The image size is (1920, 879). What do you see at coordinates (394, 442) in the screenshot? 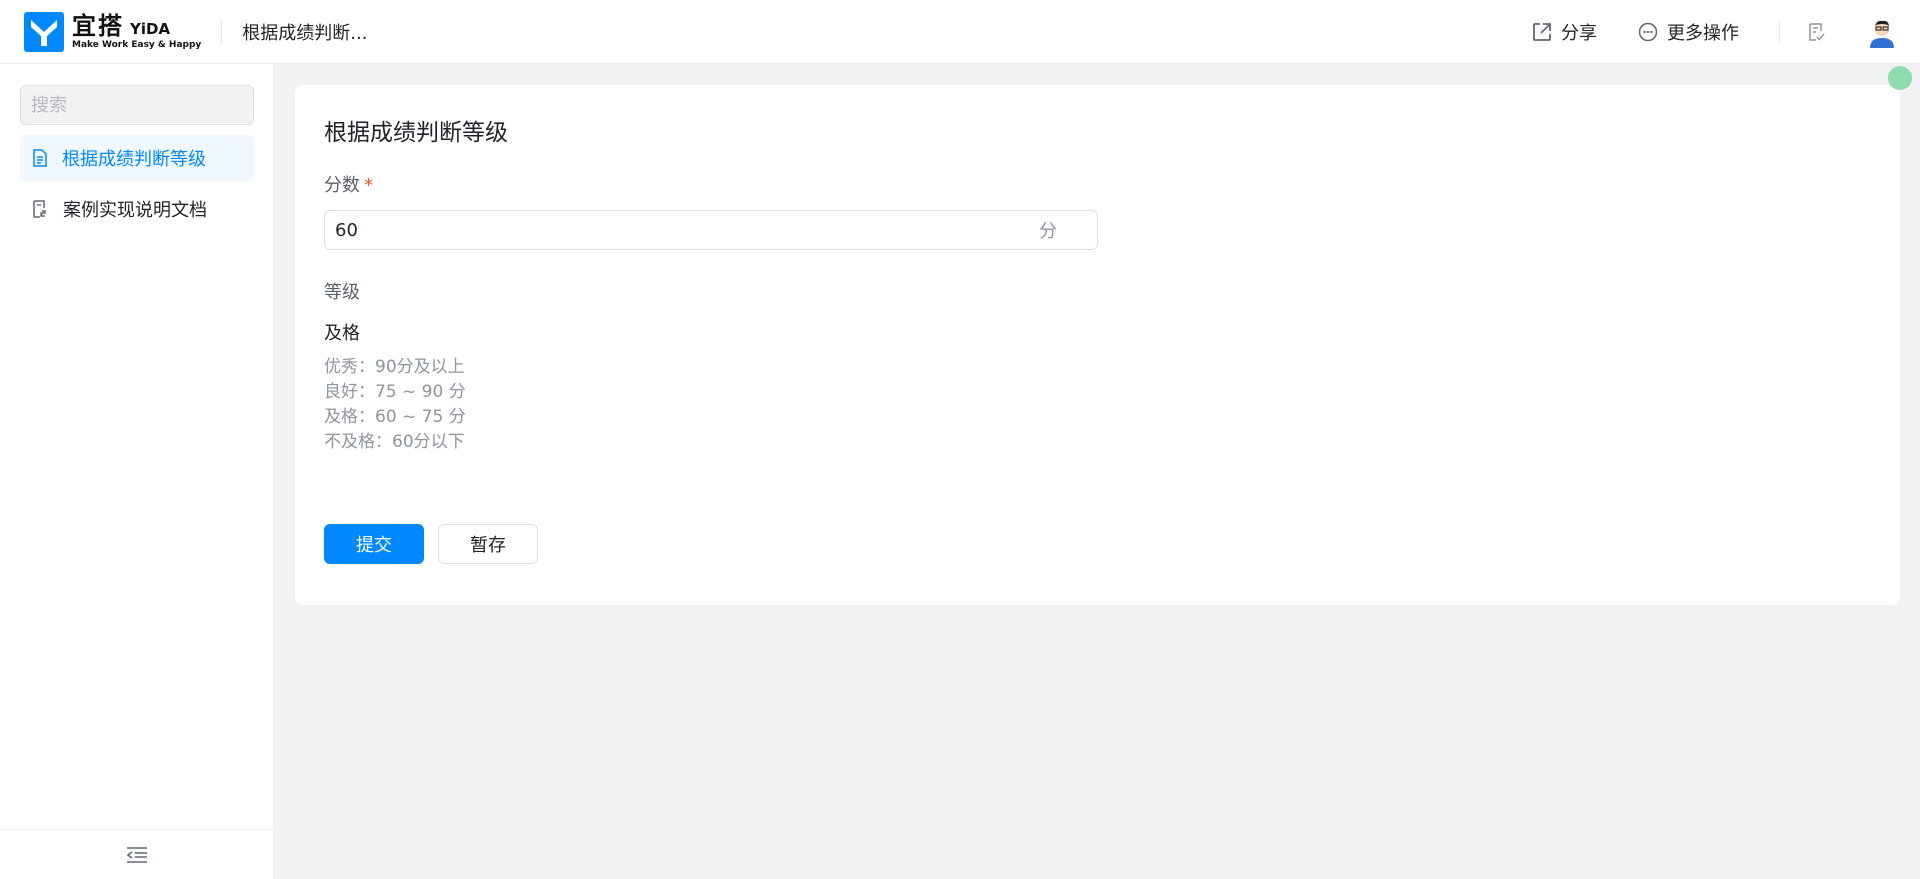
I see `rule-fail: 不及格：60分以下` at bounding box center [394, 442].